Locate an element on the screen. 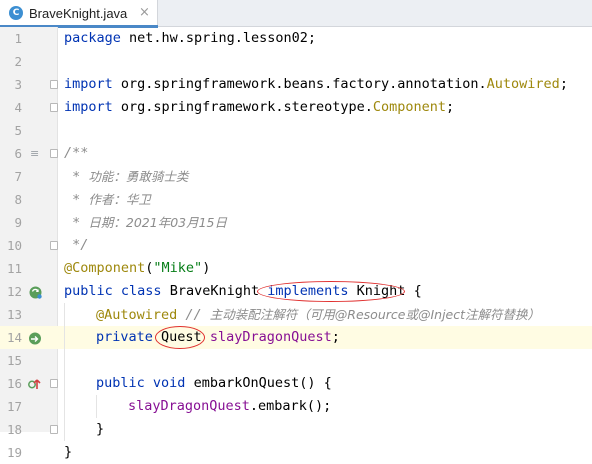  close-icon: × is located at coordinates (144, 12).